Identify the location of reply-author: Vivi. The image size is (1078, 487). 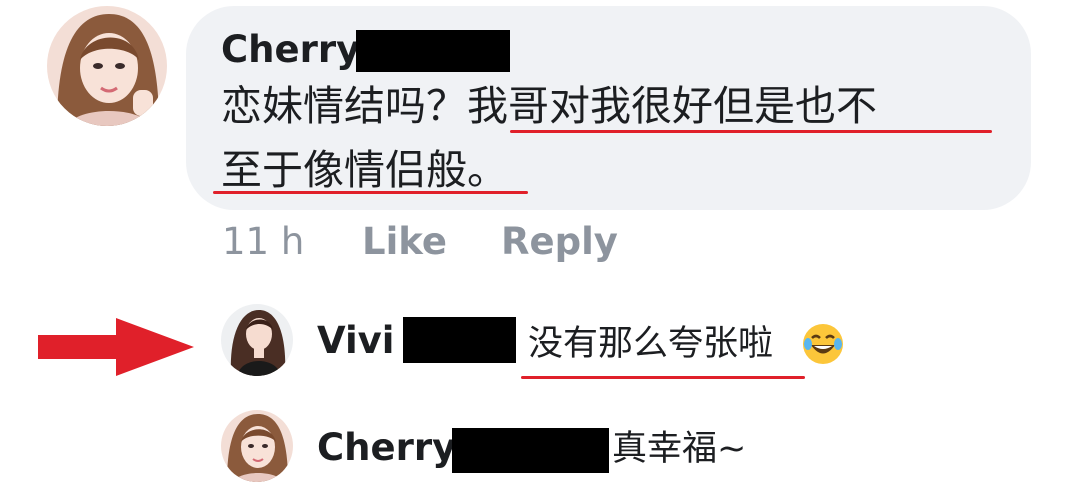
(355, 341).